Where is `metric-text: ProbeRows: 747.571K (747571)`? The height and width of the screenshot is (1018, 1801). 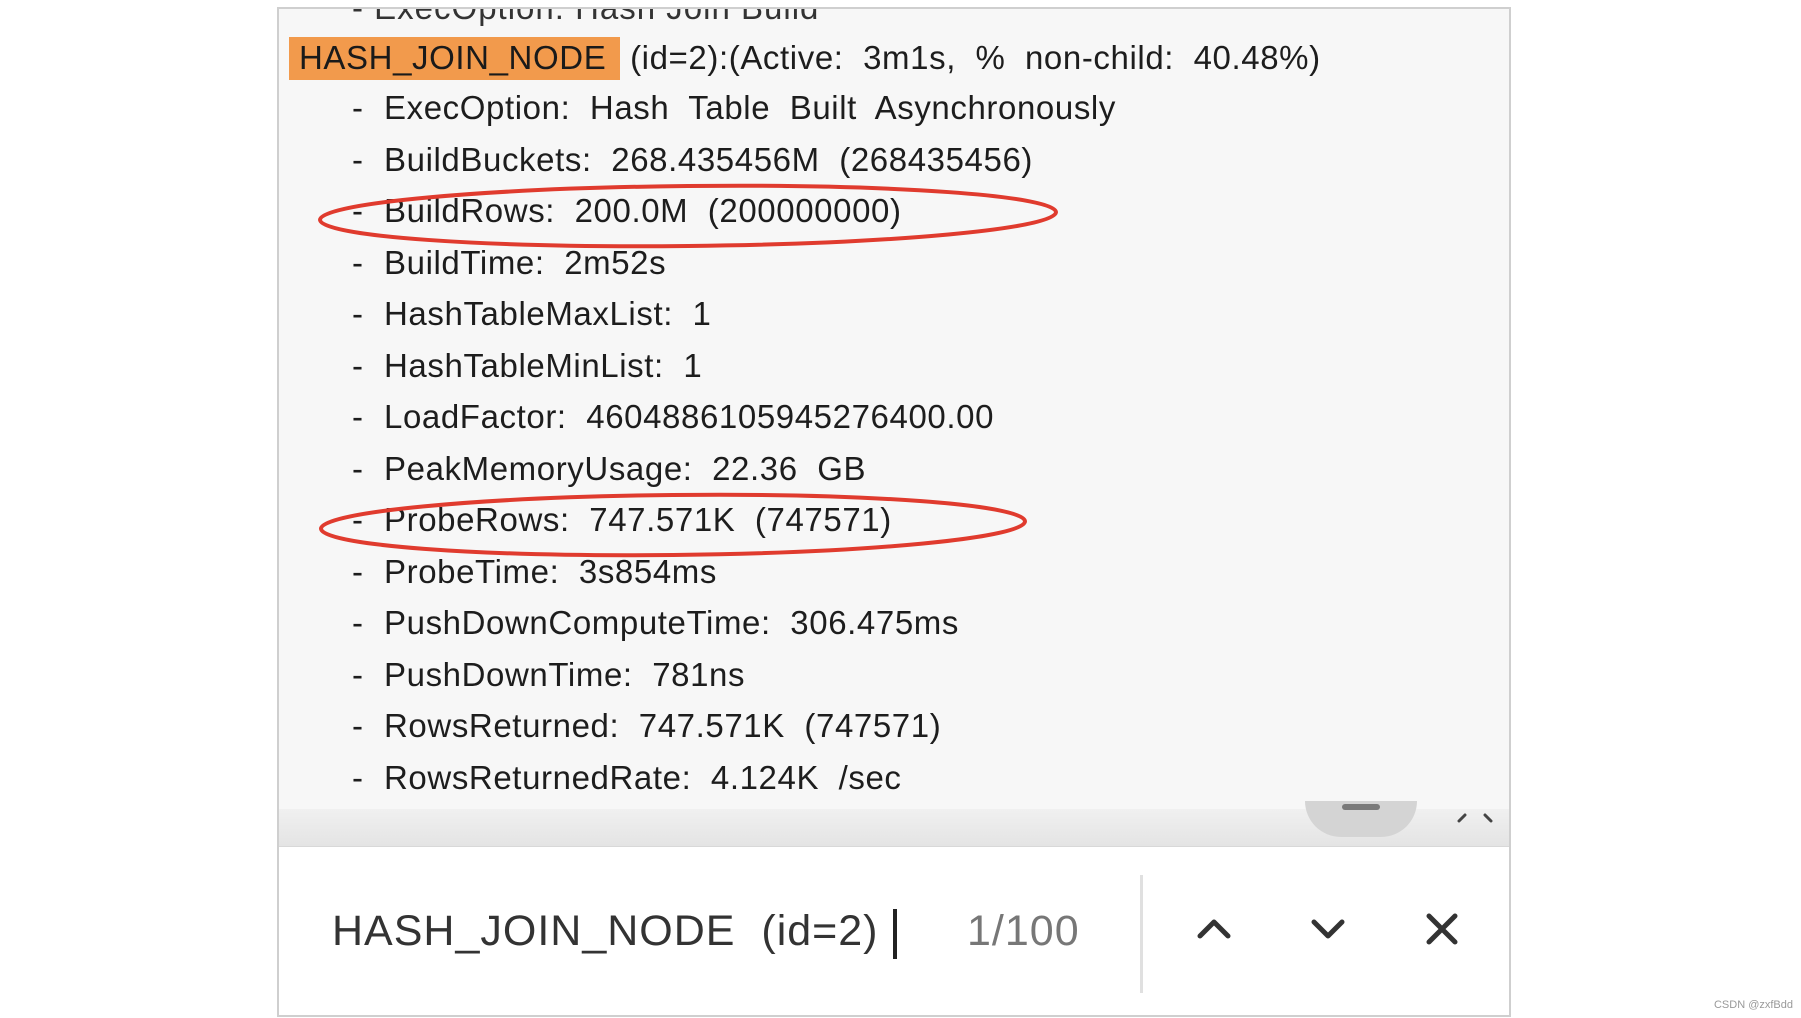 metric-text: ProbeRows: 747.571K (747571) is located at coordinates (638, 519).